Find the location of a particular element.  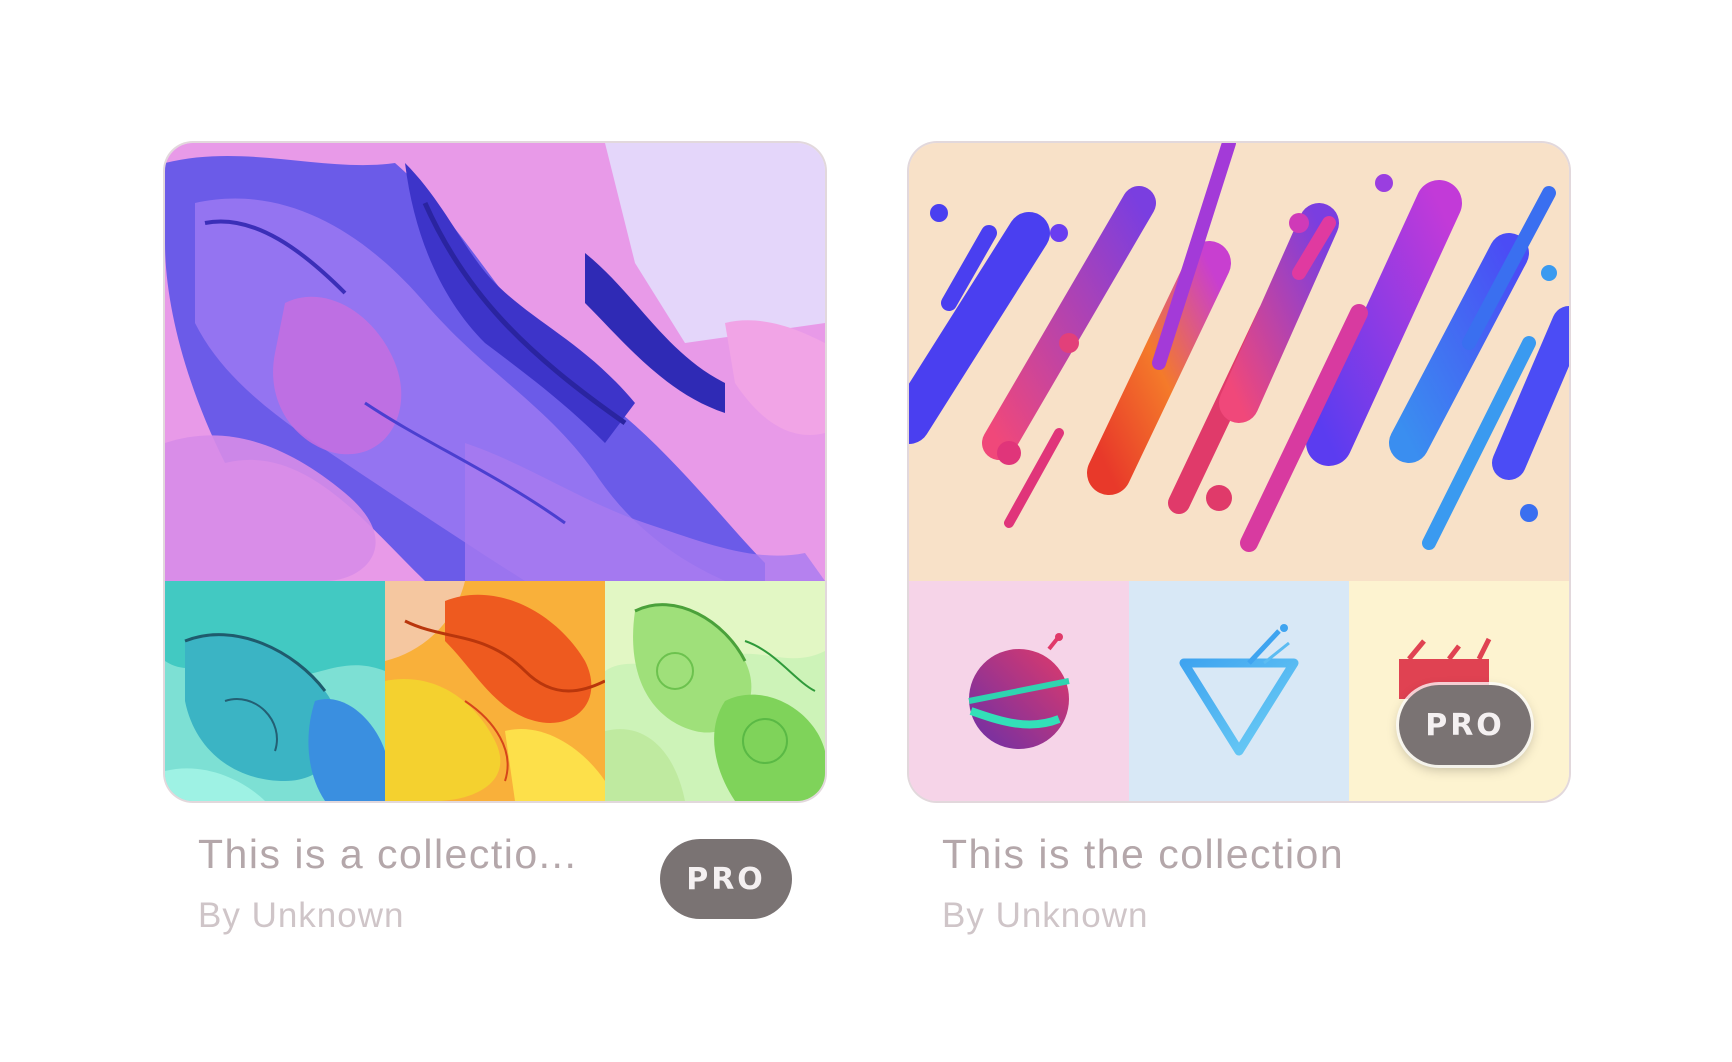

tile-image-orange-fluid is located at coordinates (495, 691).